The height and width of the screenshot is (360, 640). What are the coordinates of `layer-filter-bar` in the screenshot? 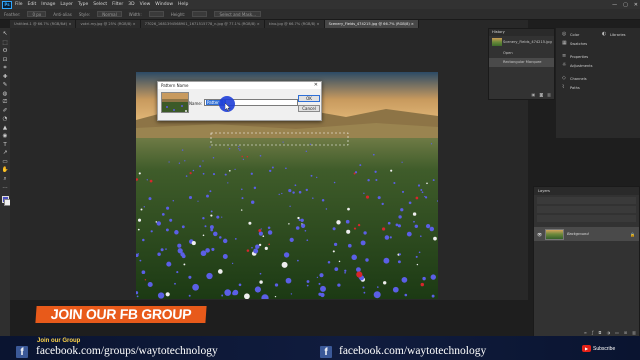 It's located at (586, 200).